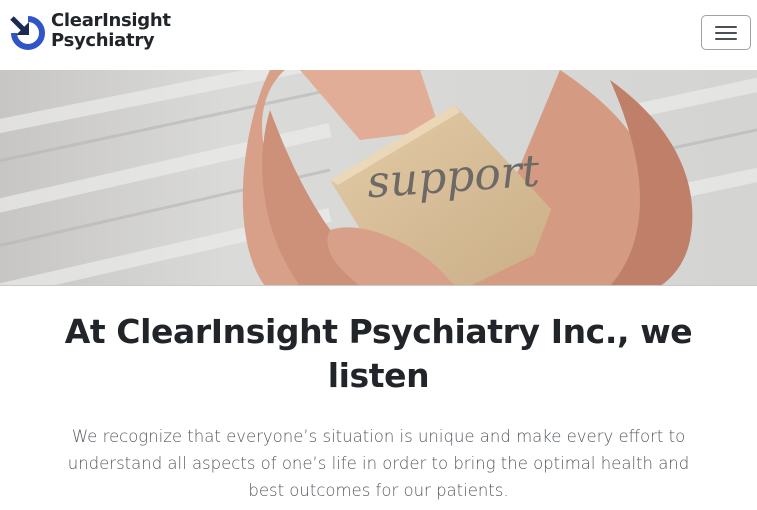  I want to click on menu-toggle-button, so click(726, 32).